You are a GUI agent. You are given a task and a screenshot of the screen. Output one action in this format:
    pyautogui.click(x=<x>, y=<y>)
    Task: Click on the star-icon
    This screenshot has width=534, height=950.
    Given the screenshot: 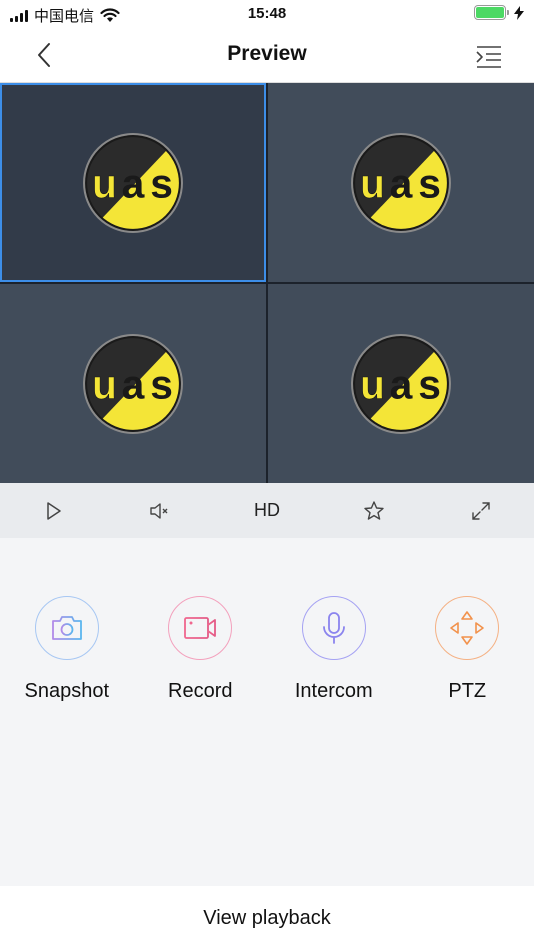 What is the action you would take?
    pyautogui.click(x=374, y=510)
    